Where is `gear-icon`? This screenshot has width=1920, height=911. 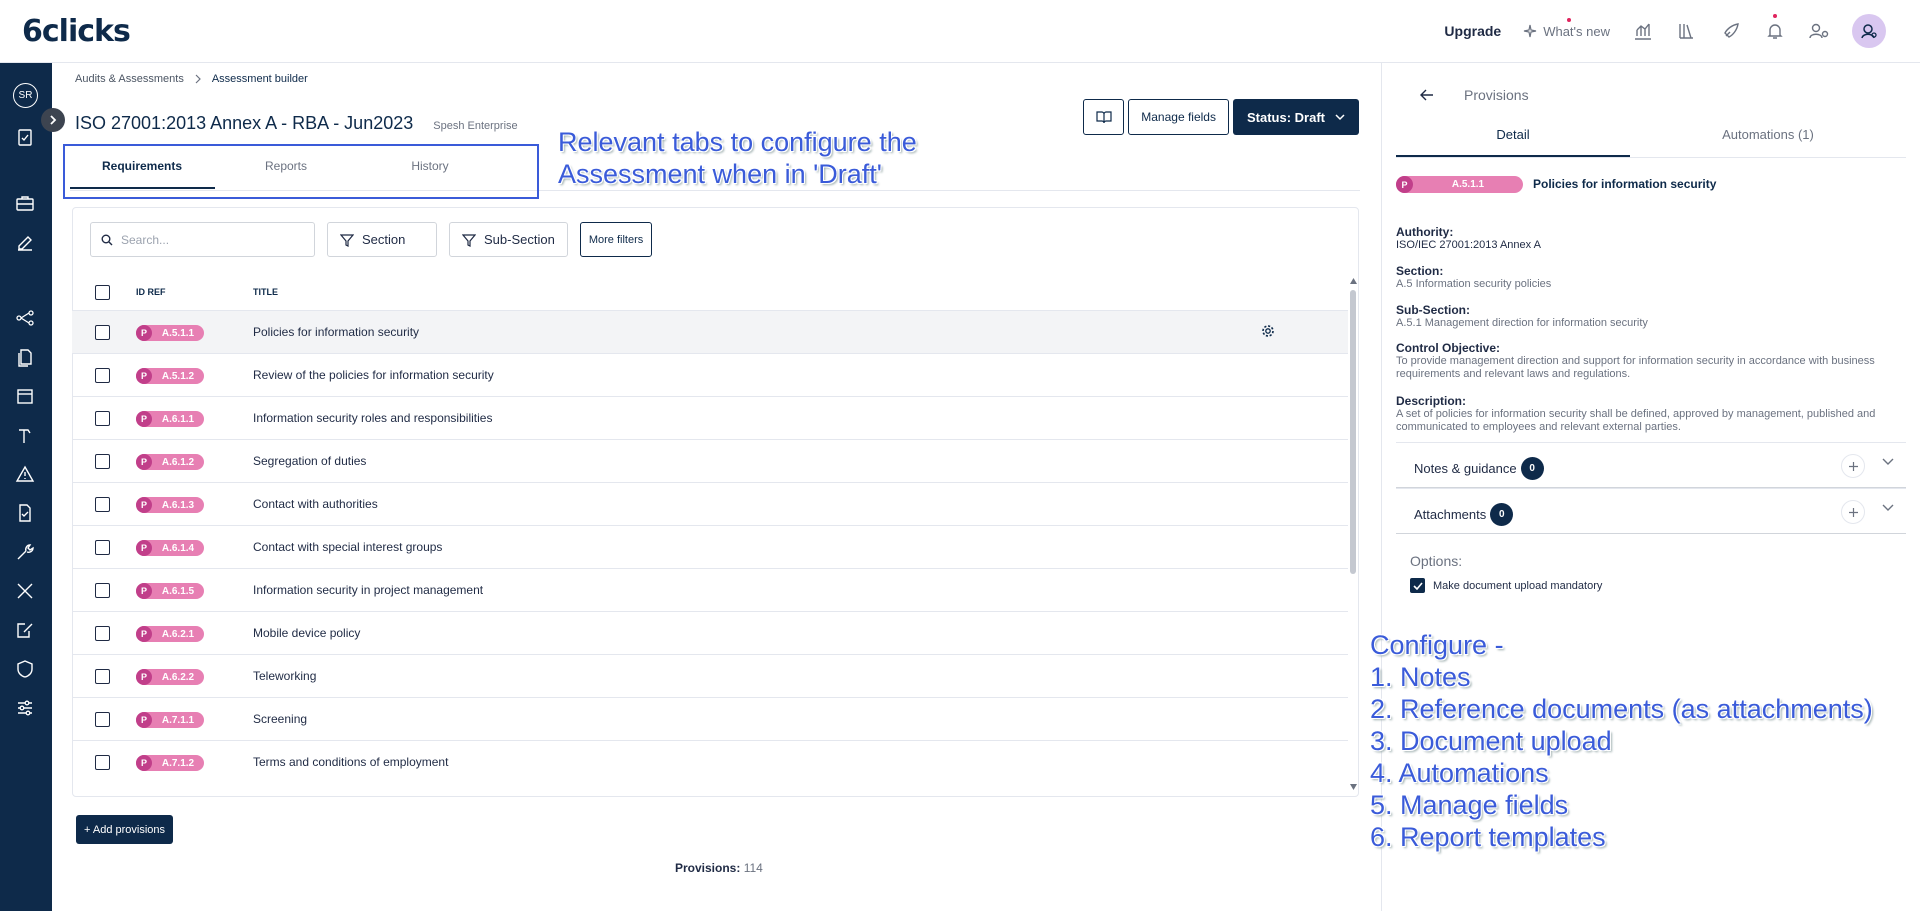 gear-icon is located at coordinates (1268, 331).